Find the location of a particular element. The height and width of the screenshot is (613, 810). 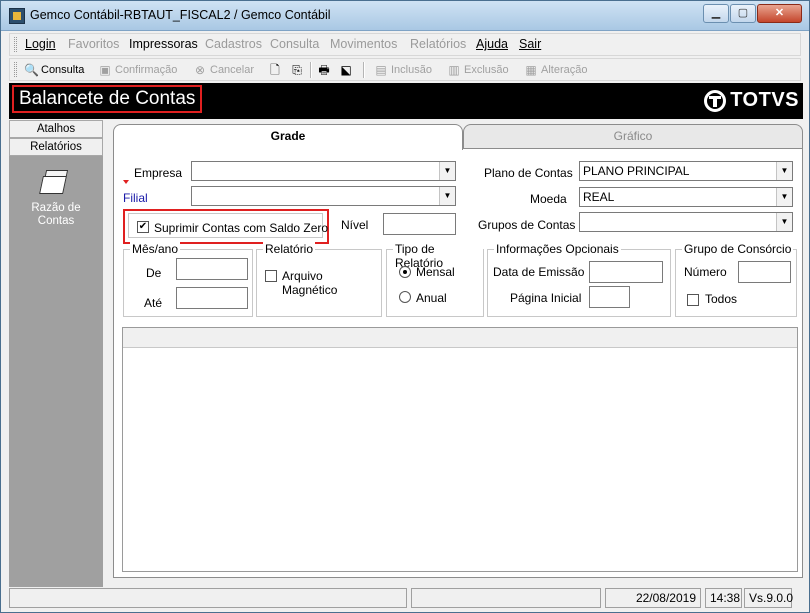

minimize-button: ▁ is located at coordinates (716, 13).